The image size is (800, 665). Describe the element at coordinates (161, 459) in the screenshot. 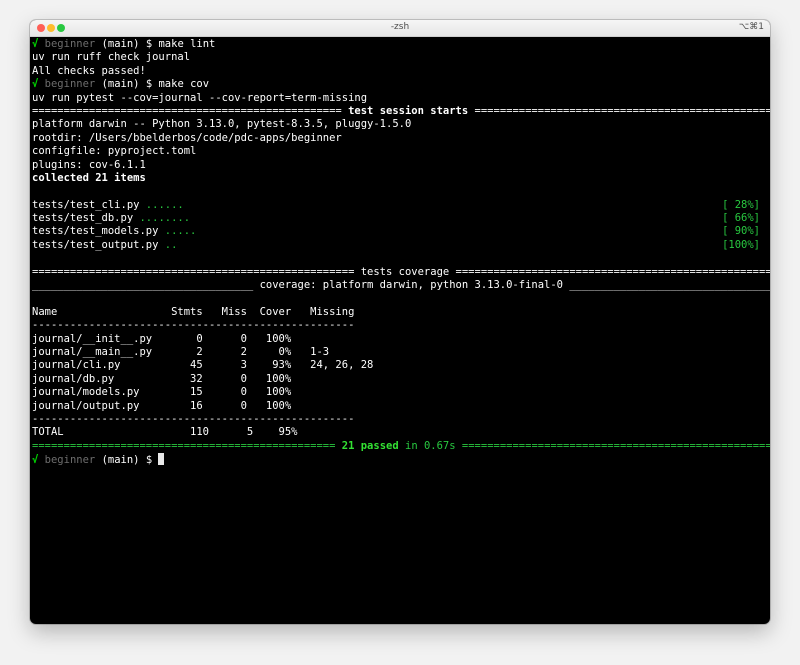

I see `text-cursor` at that location.